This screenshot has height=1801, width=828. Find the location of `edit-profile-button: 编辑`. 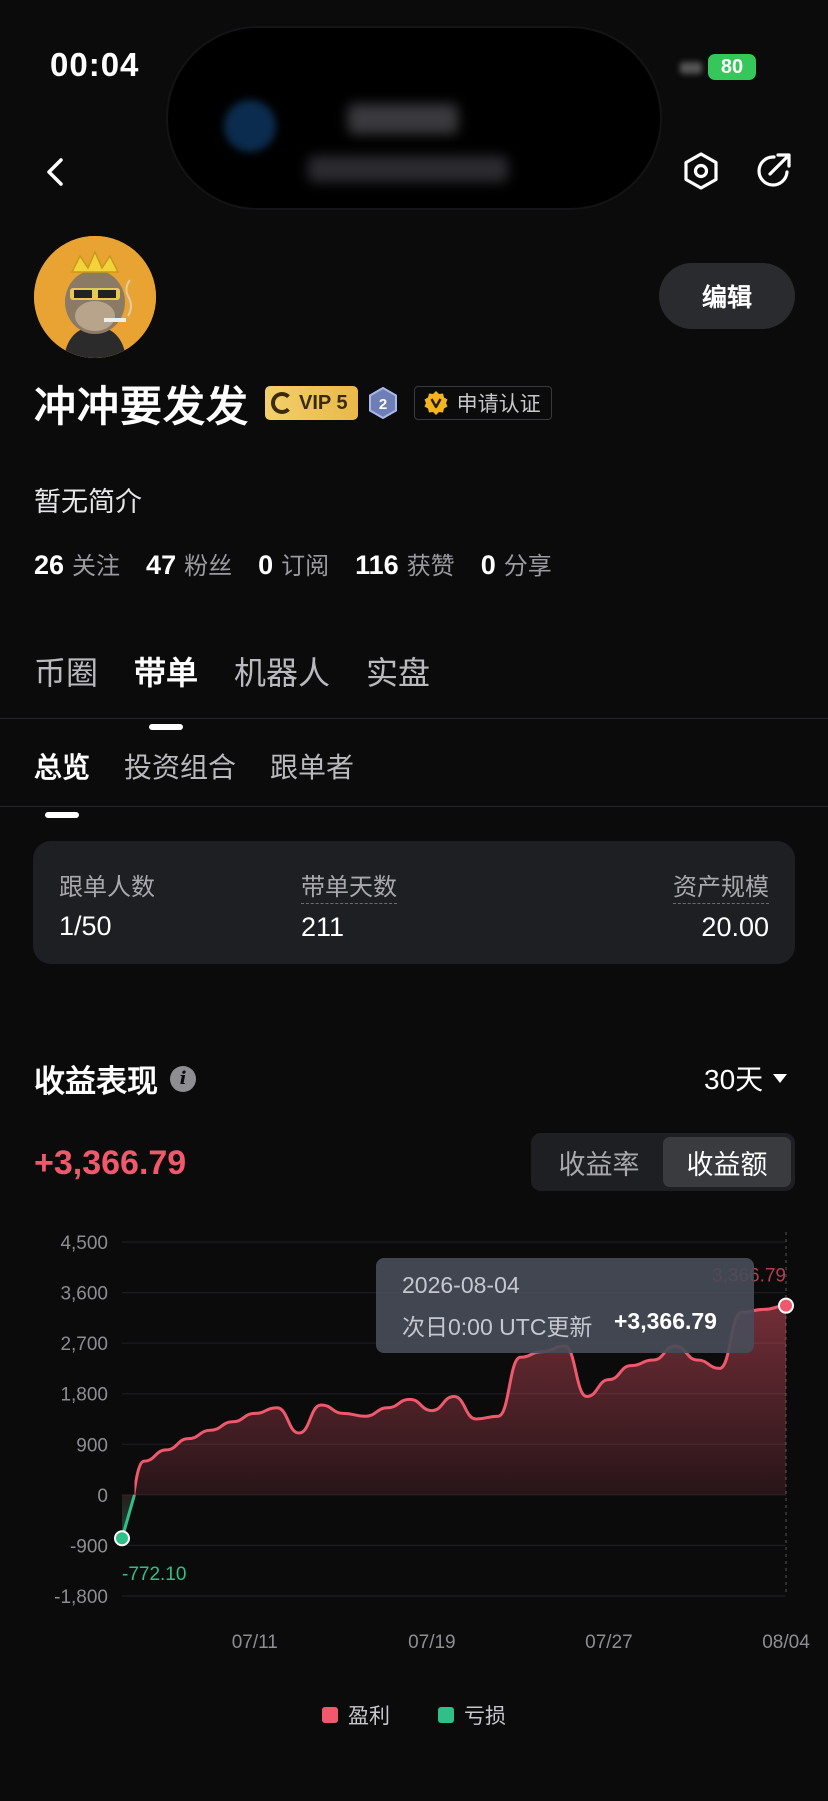

edit-profile-button: 编辑 is located at coordinates (727, 296).